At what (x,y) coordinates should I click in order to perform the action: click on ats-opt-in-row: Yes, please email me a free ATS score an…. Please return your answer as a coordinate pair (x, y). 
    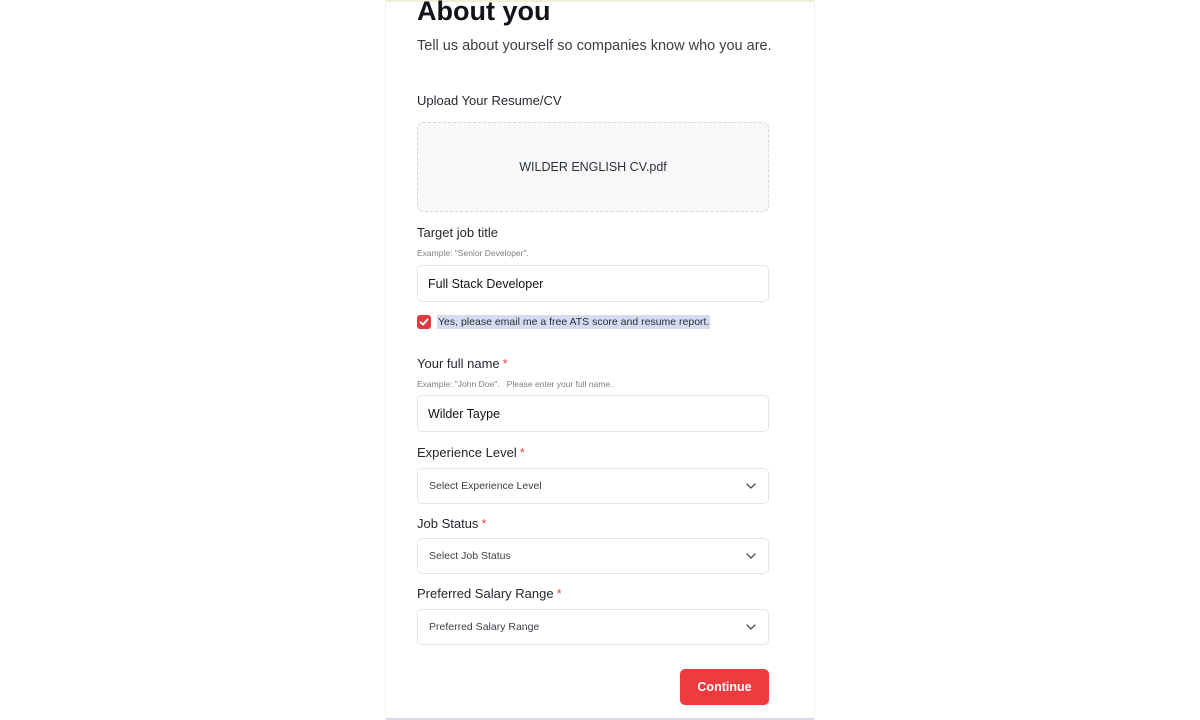
    Looking at the image, I should click on (564, 322).